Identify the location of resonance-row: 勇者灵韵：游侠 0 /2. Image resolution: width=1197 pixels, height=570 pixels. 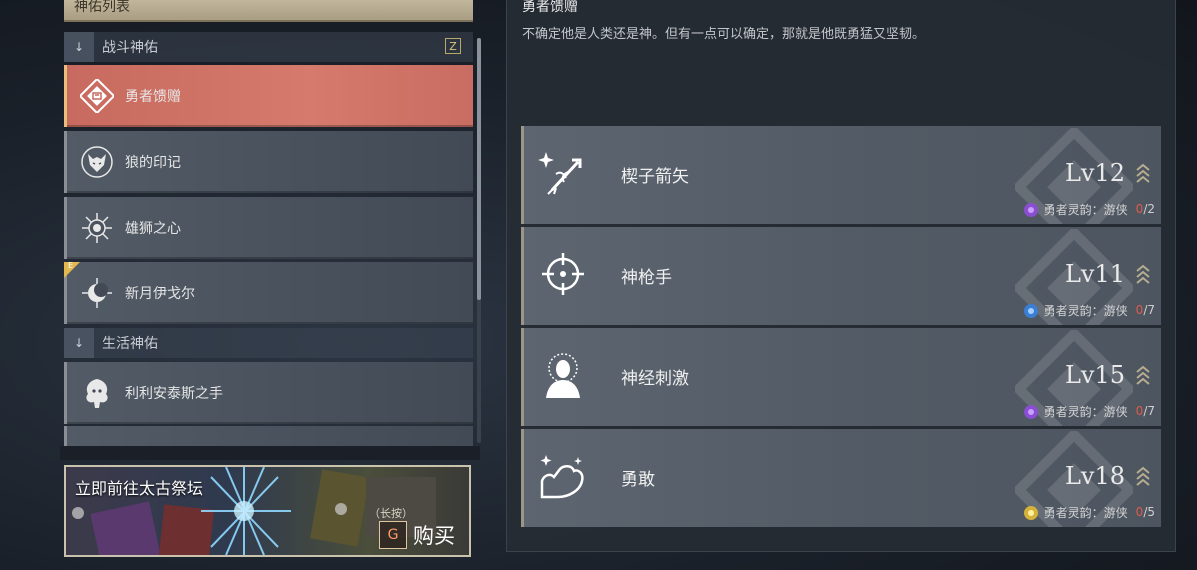
(1088, 209).